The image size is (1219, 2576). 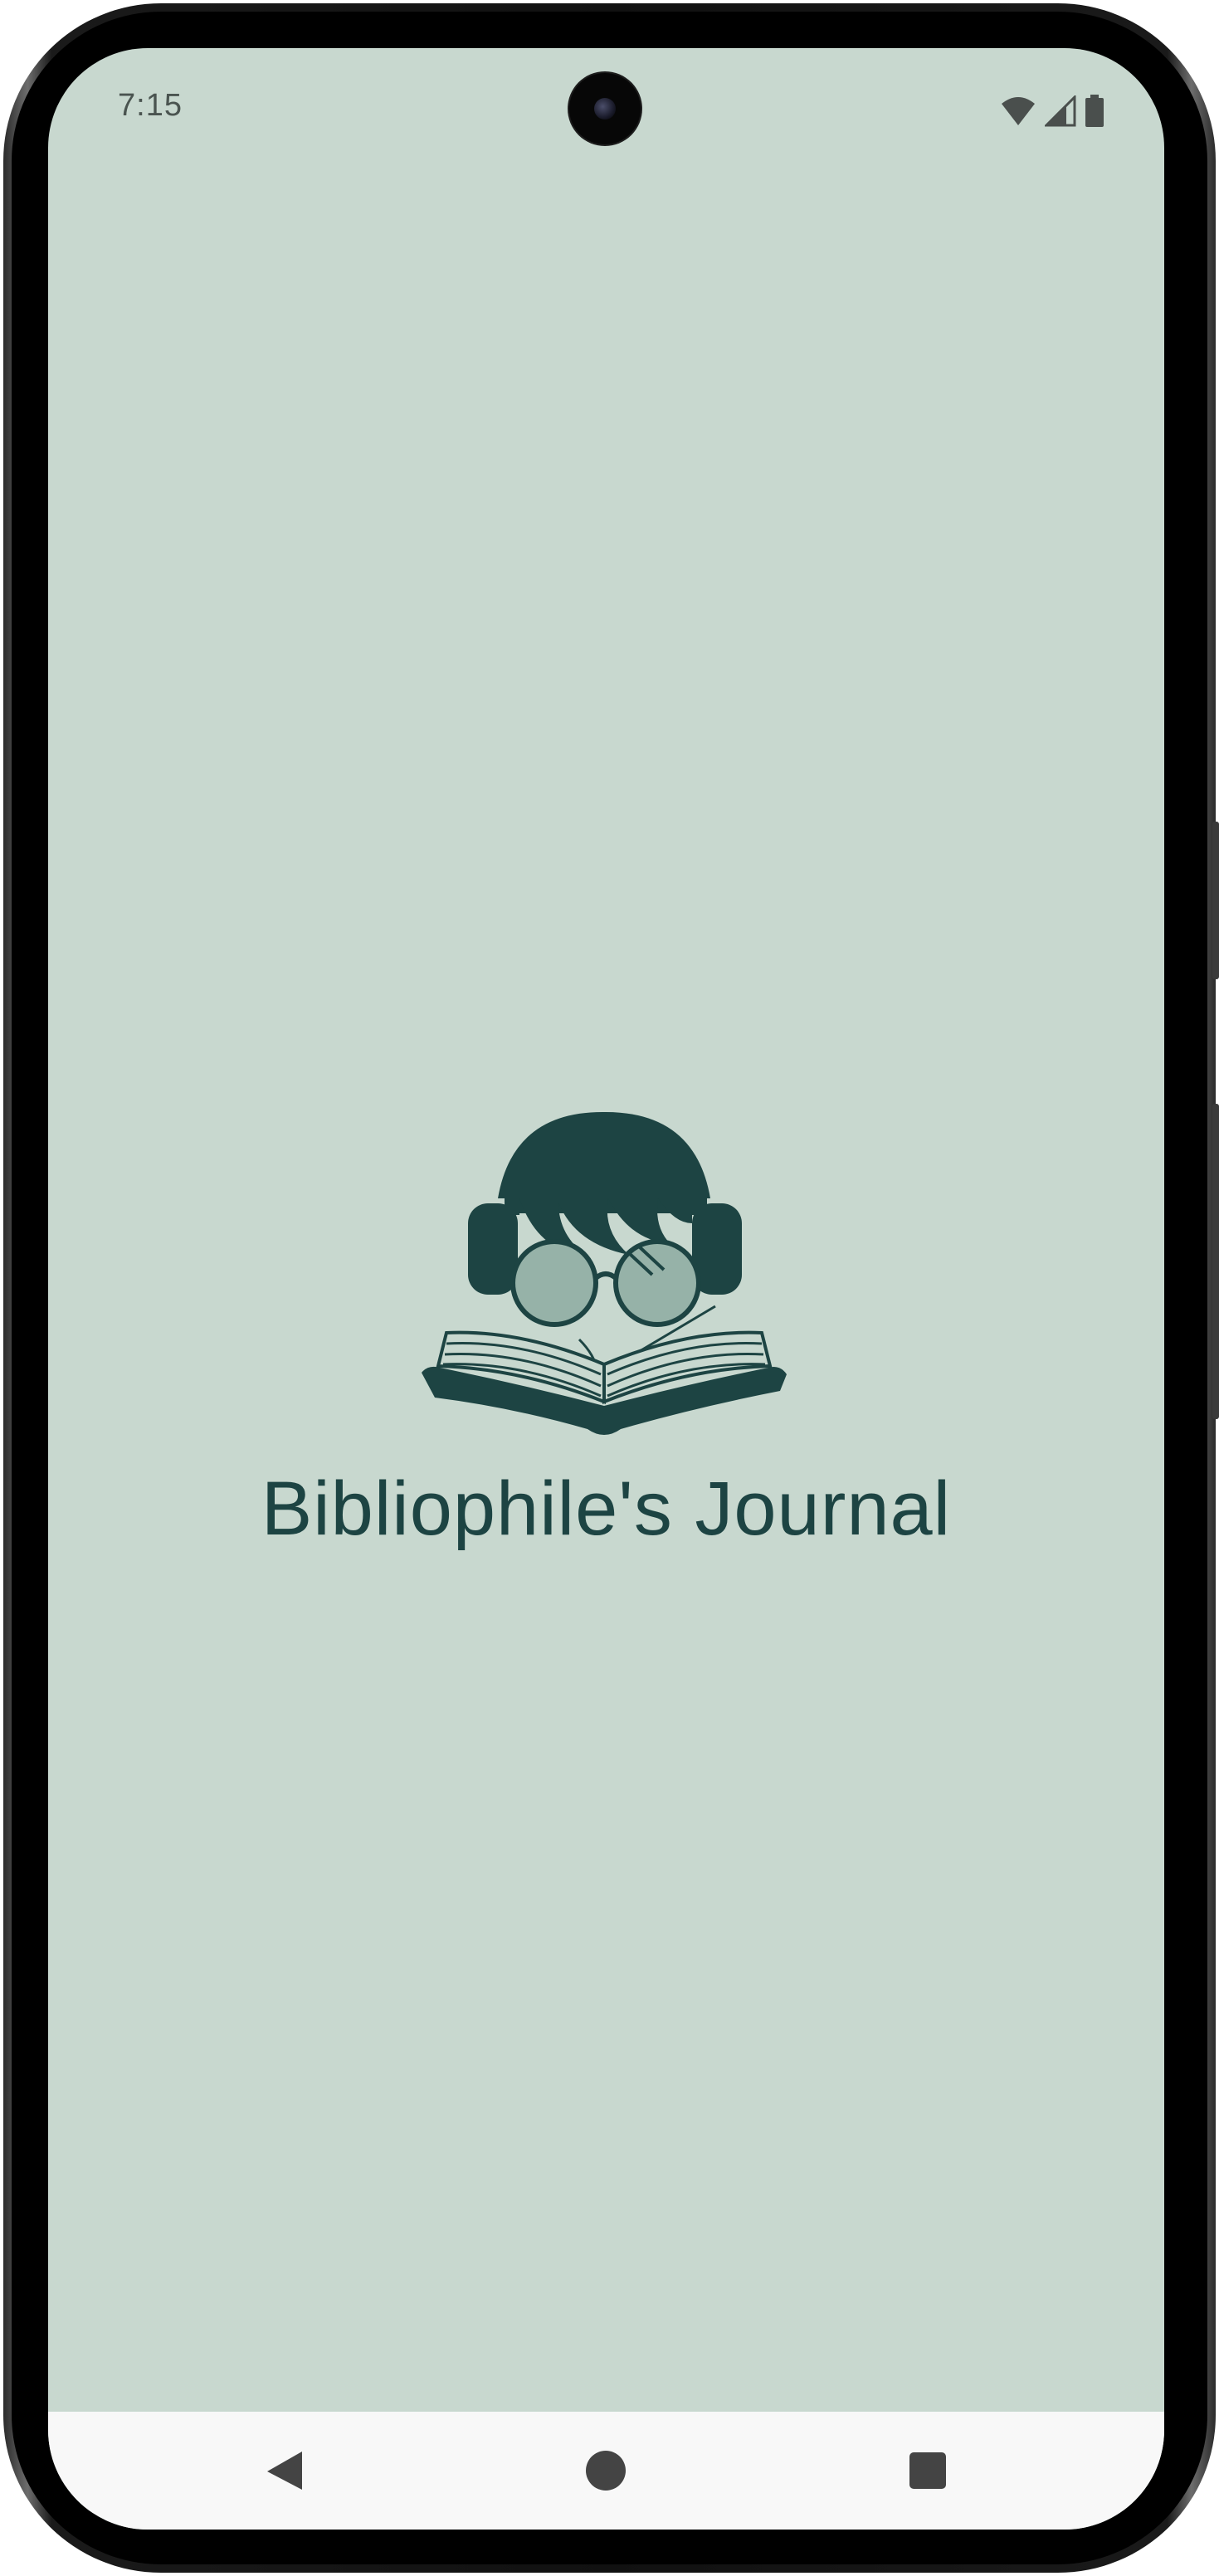 I want to click on back-icon, so click(x=285, y=2470).